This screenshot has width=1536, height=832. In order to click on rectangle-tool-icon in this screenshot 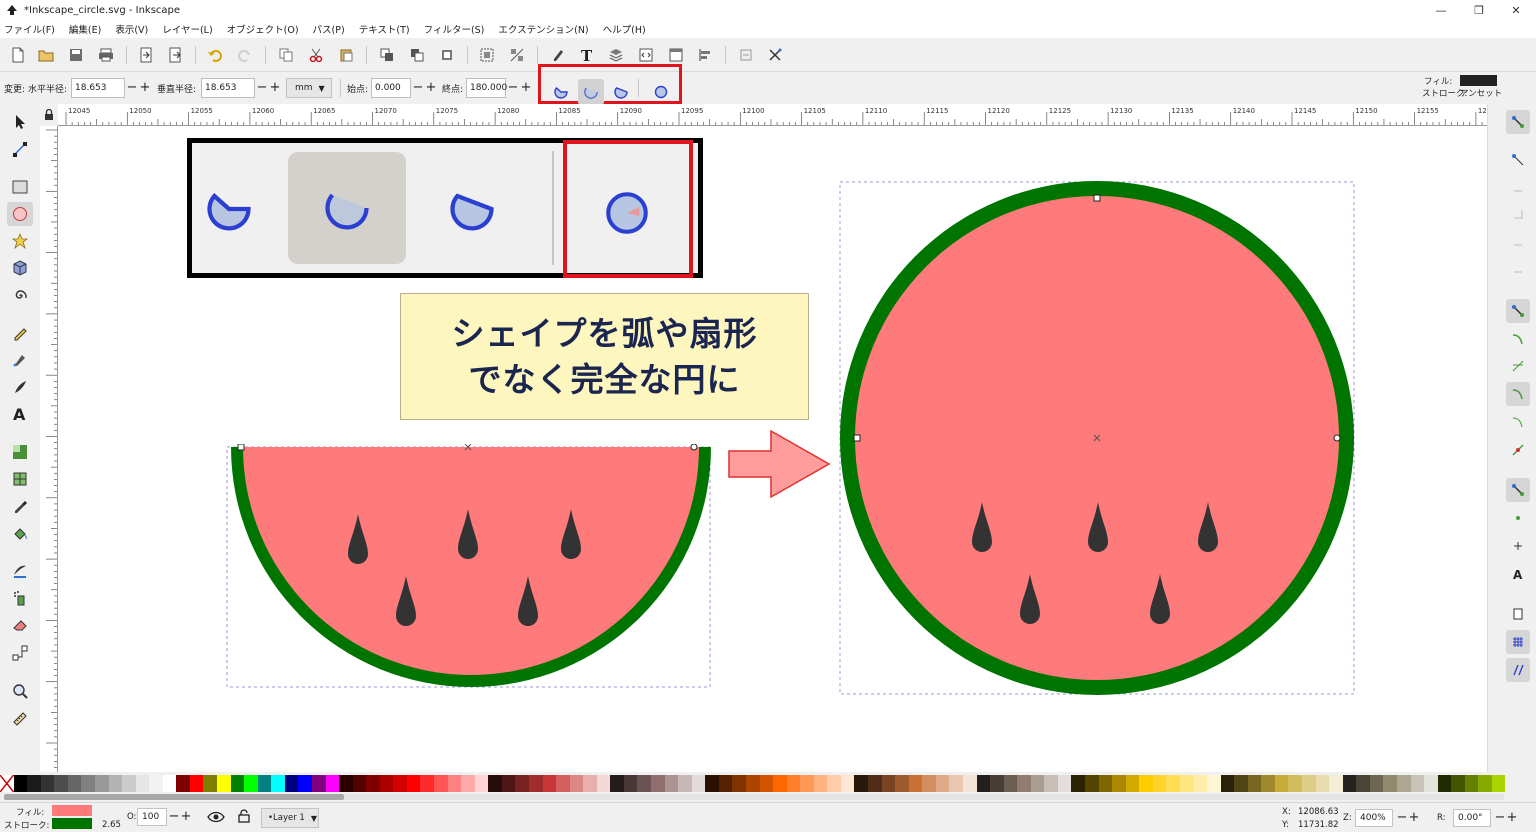, I will do `click(20, 187)`.